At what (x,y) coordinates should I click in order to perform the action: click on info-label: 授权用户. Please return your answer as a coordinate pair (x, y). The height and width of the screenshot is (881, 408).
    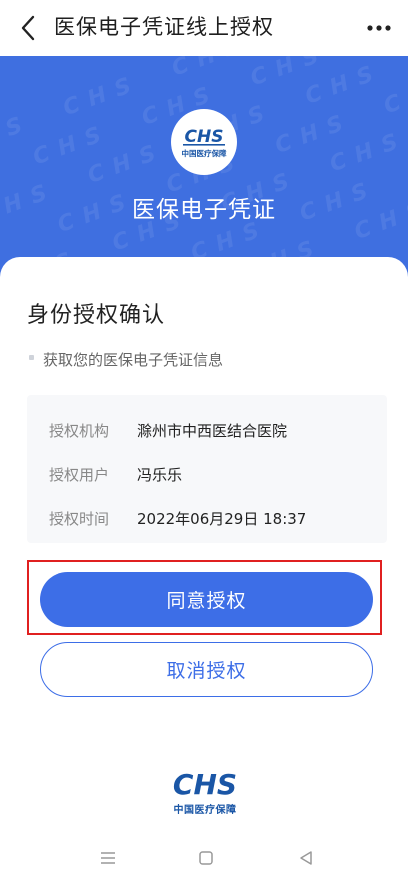
    Looking at the image, I should click on (79, 475).